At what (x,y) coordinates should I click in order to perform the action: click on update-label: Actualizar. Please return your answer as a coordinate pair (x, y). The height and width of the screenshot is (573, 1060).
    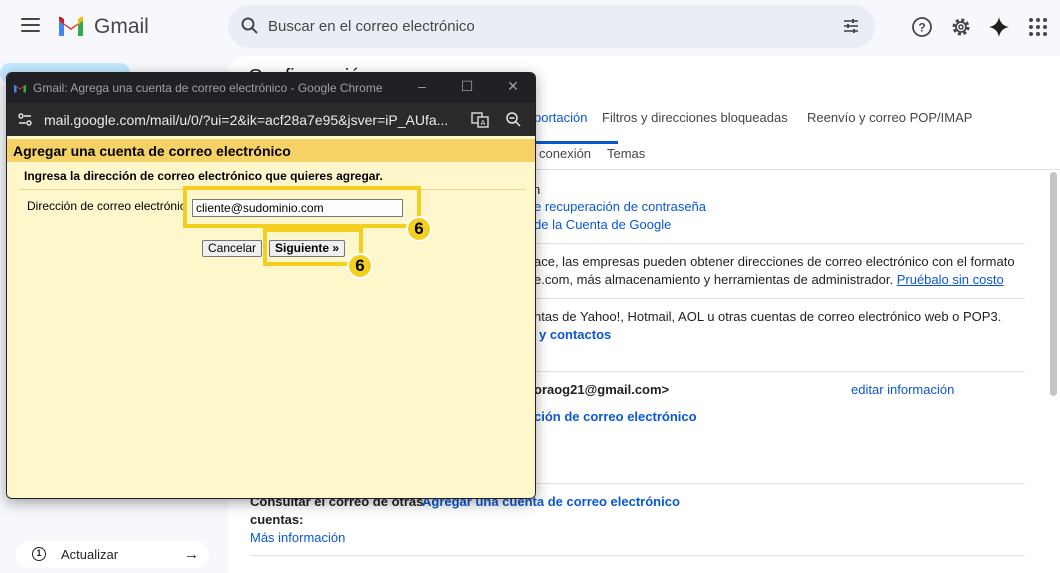
    Looking at the image, I should click on (90, 554).